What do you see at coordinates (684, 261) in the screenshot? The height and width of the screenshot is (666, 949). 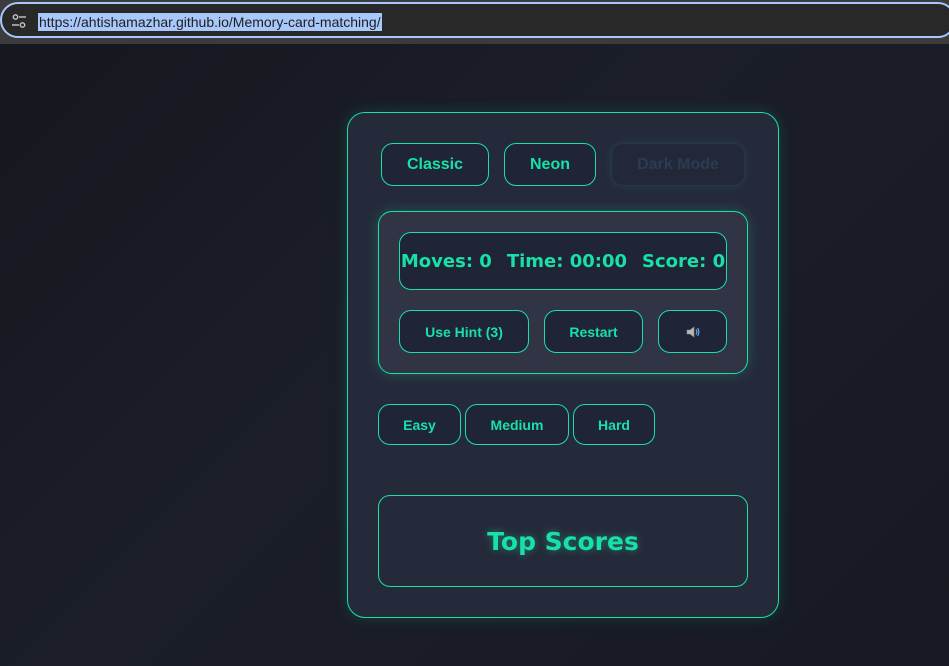 I see `score-counter: Score: 0` at bounding box center [684, 261].